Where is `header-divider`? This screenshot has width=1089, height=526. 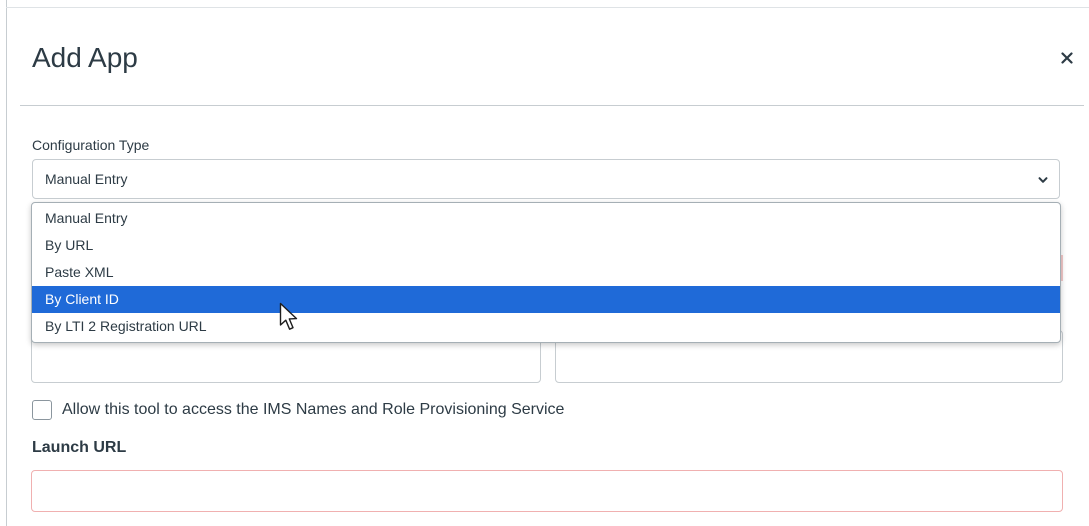 header-divider is located at coordinates (552, 105).